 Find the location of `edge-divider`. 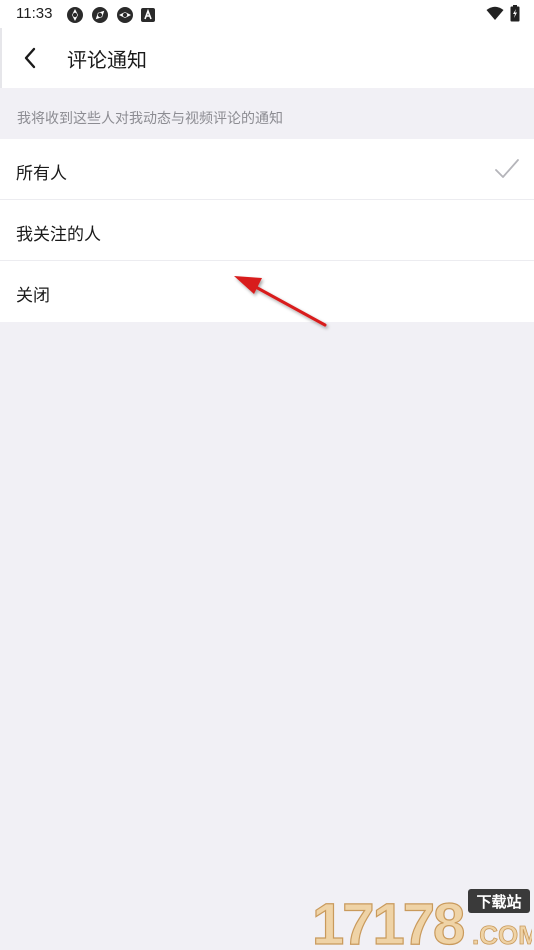

edge-divider is located at coordinates (1, 58).